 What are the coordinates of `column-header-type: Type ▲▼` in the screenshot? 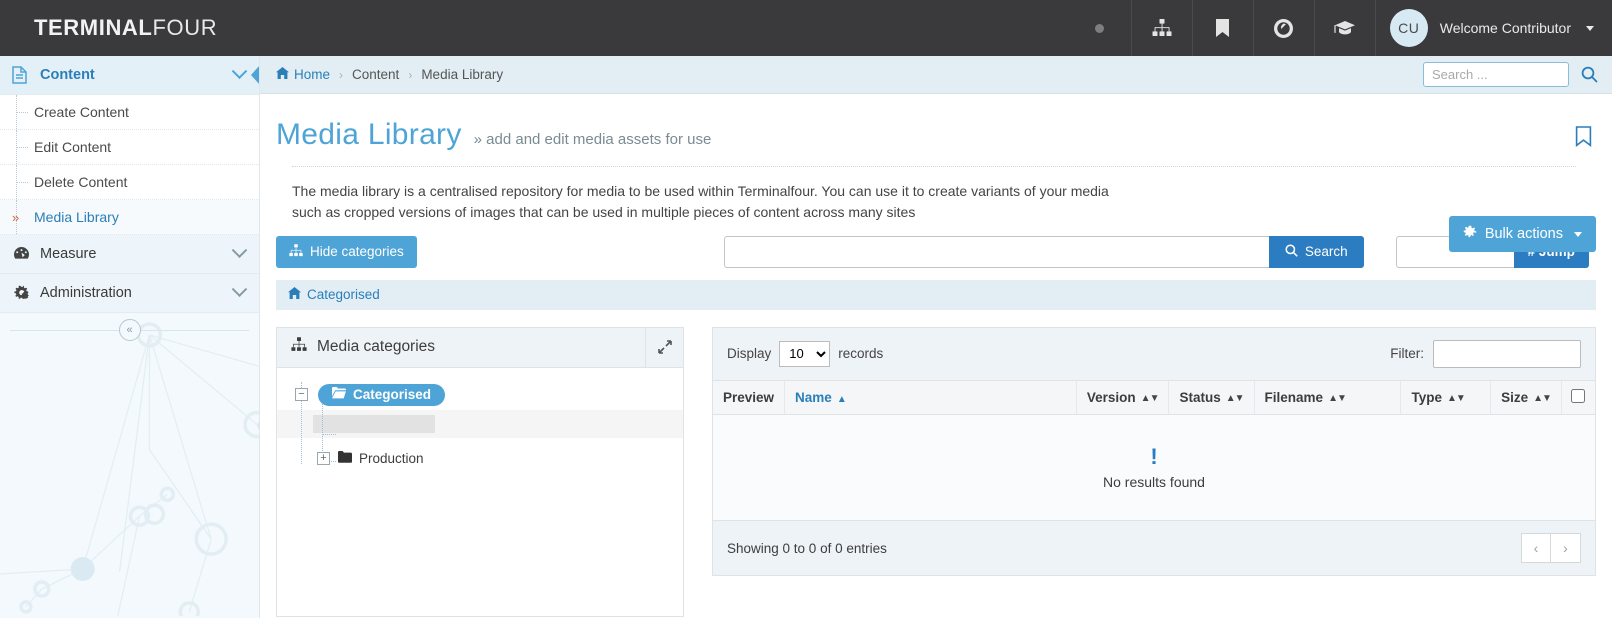 It's located at (1446, 398).